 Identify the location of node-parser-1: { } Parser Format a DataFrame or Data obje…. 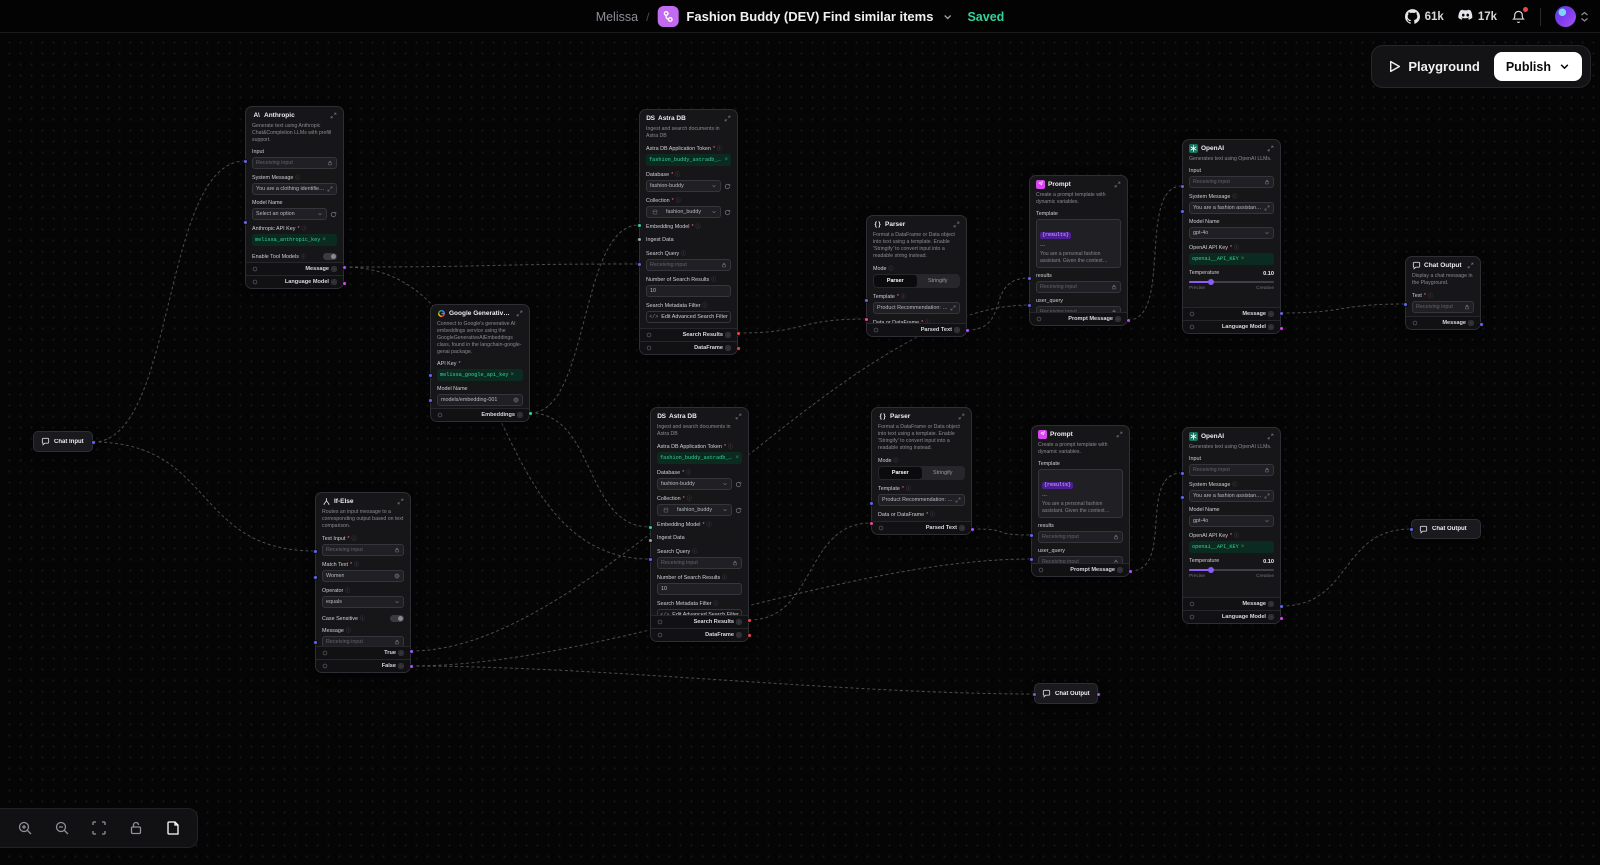
(916, 276).